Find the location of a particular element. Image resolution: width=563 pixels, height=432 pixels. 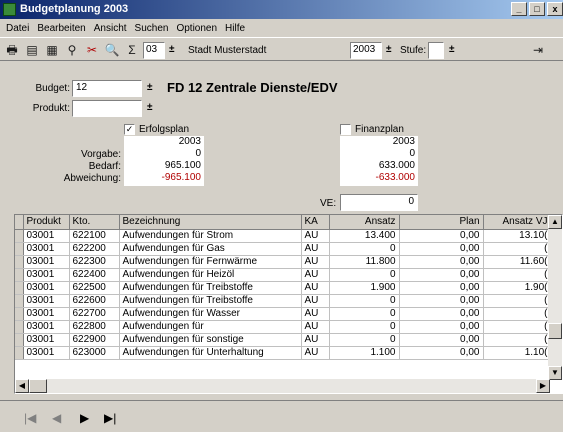

find-icon: 🔍 is located at coordinates (112, 50).